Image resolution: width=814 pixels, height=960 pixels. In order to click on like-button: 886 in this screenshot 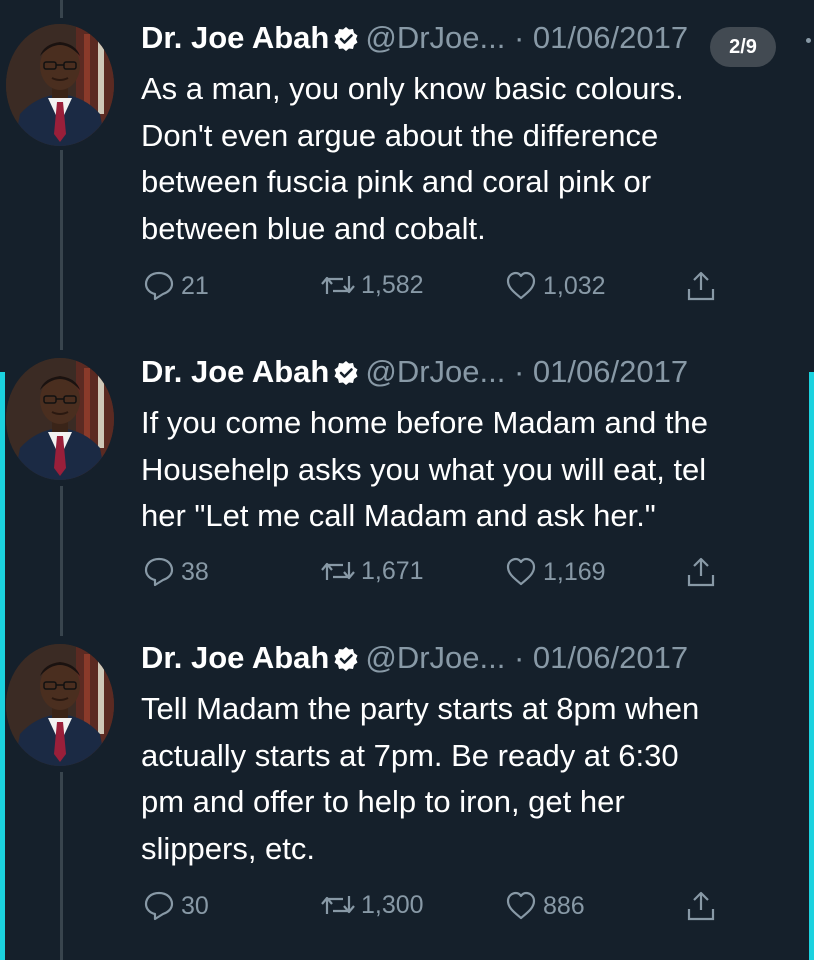, I will do `click(545, 906)`.